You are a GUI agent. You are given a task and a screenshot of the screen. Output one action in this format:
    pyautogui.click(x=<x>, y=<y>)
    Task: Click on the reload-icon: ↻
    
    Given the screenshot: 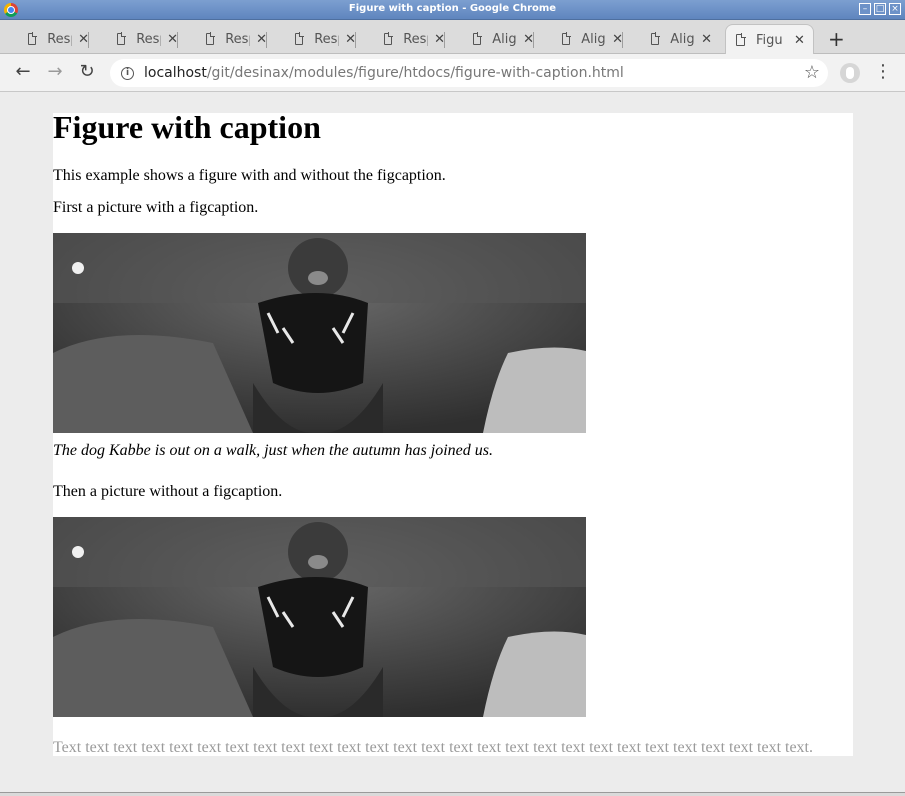 What is the action you would take?
    pyautogui.click(x=87, y=72)
    